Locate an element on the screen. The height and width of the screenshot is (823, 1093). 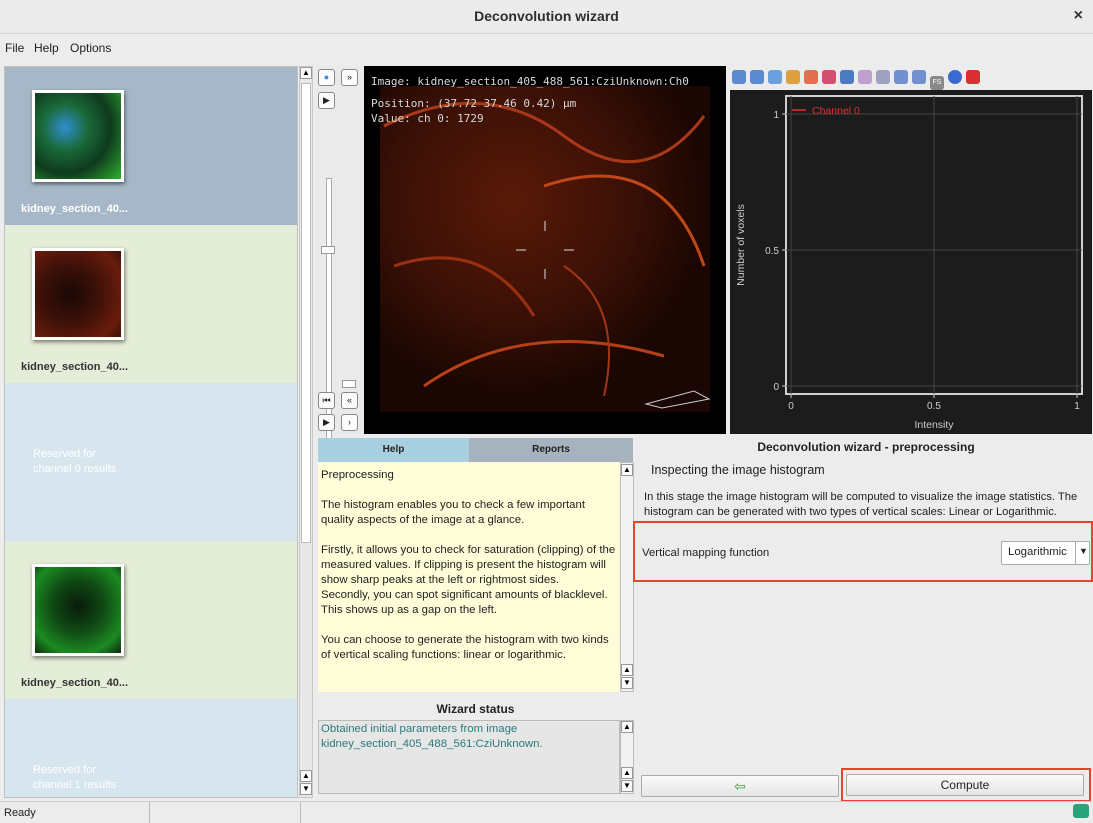
x-tick-label: 0.5 is located at coordinates (934, 406).